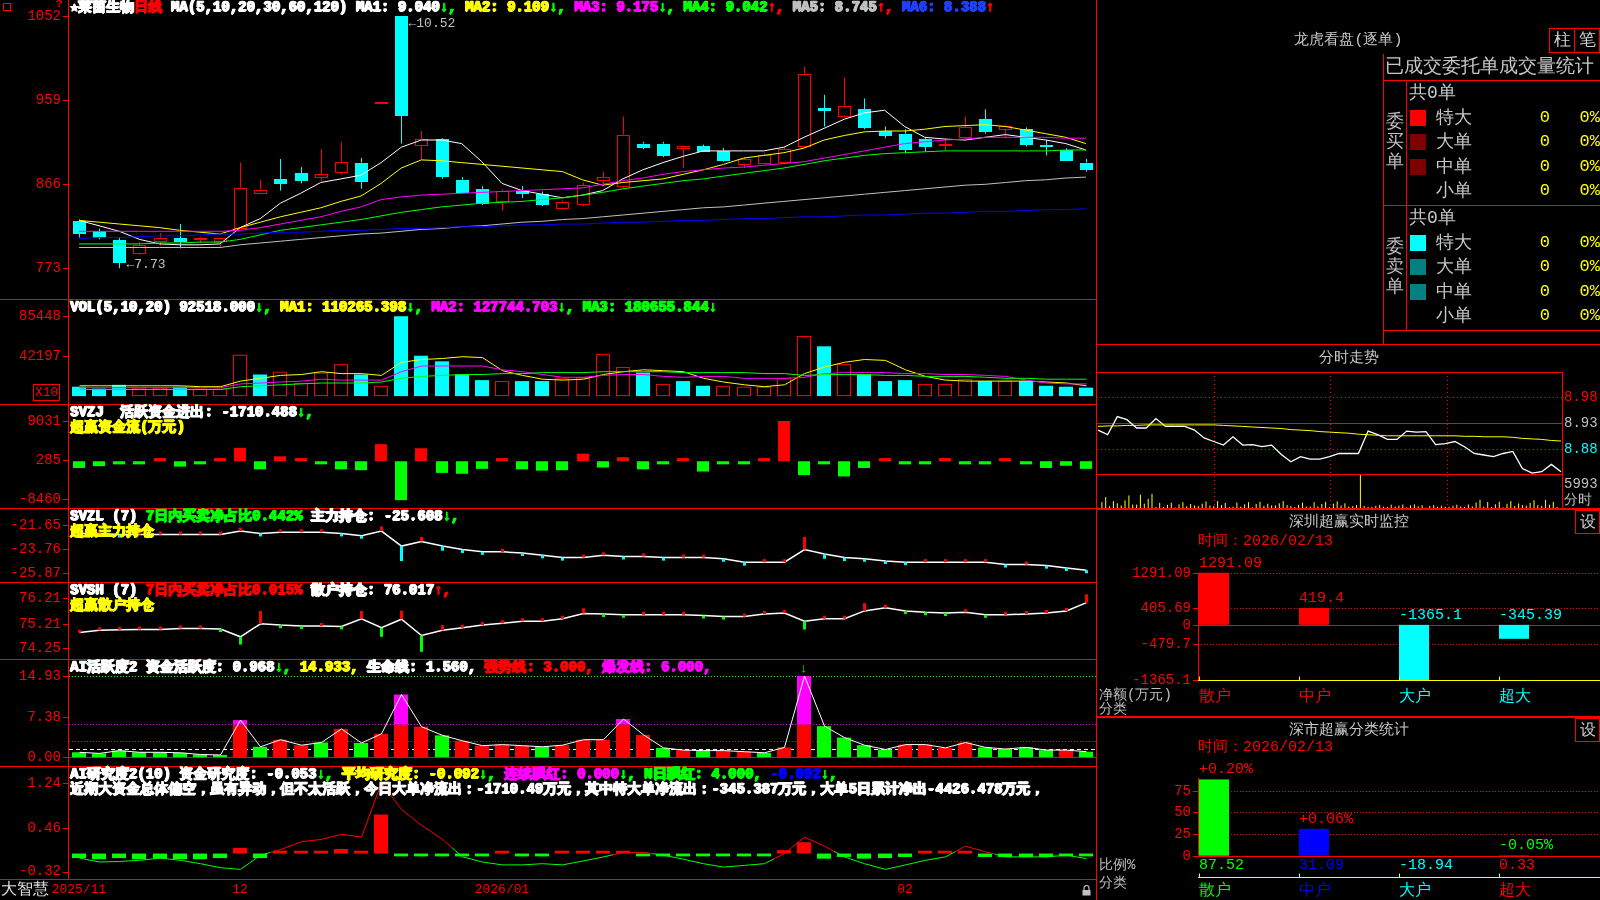 This screenshot has width=1600, height=900. I want to click on axis-tick-label: 76.21, so click(40, 598).